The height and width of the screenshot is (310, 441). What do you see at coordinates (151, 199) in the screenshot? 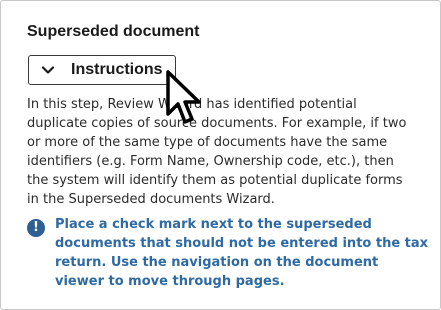
I see `body-line: in the Superseded documents Wizard.` at bounding box center [151, 199].